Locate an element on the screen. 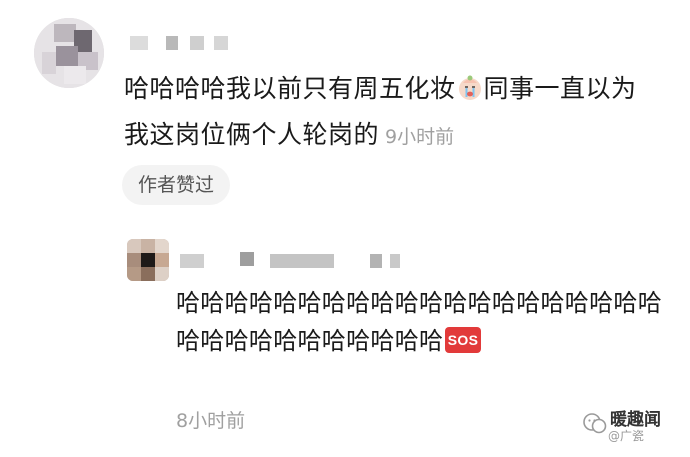 Image resolution: width=690 pixels, height=457 pixels. commenter-username-blurred is located at coordinates (190, 44).